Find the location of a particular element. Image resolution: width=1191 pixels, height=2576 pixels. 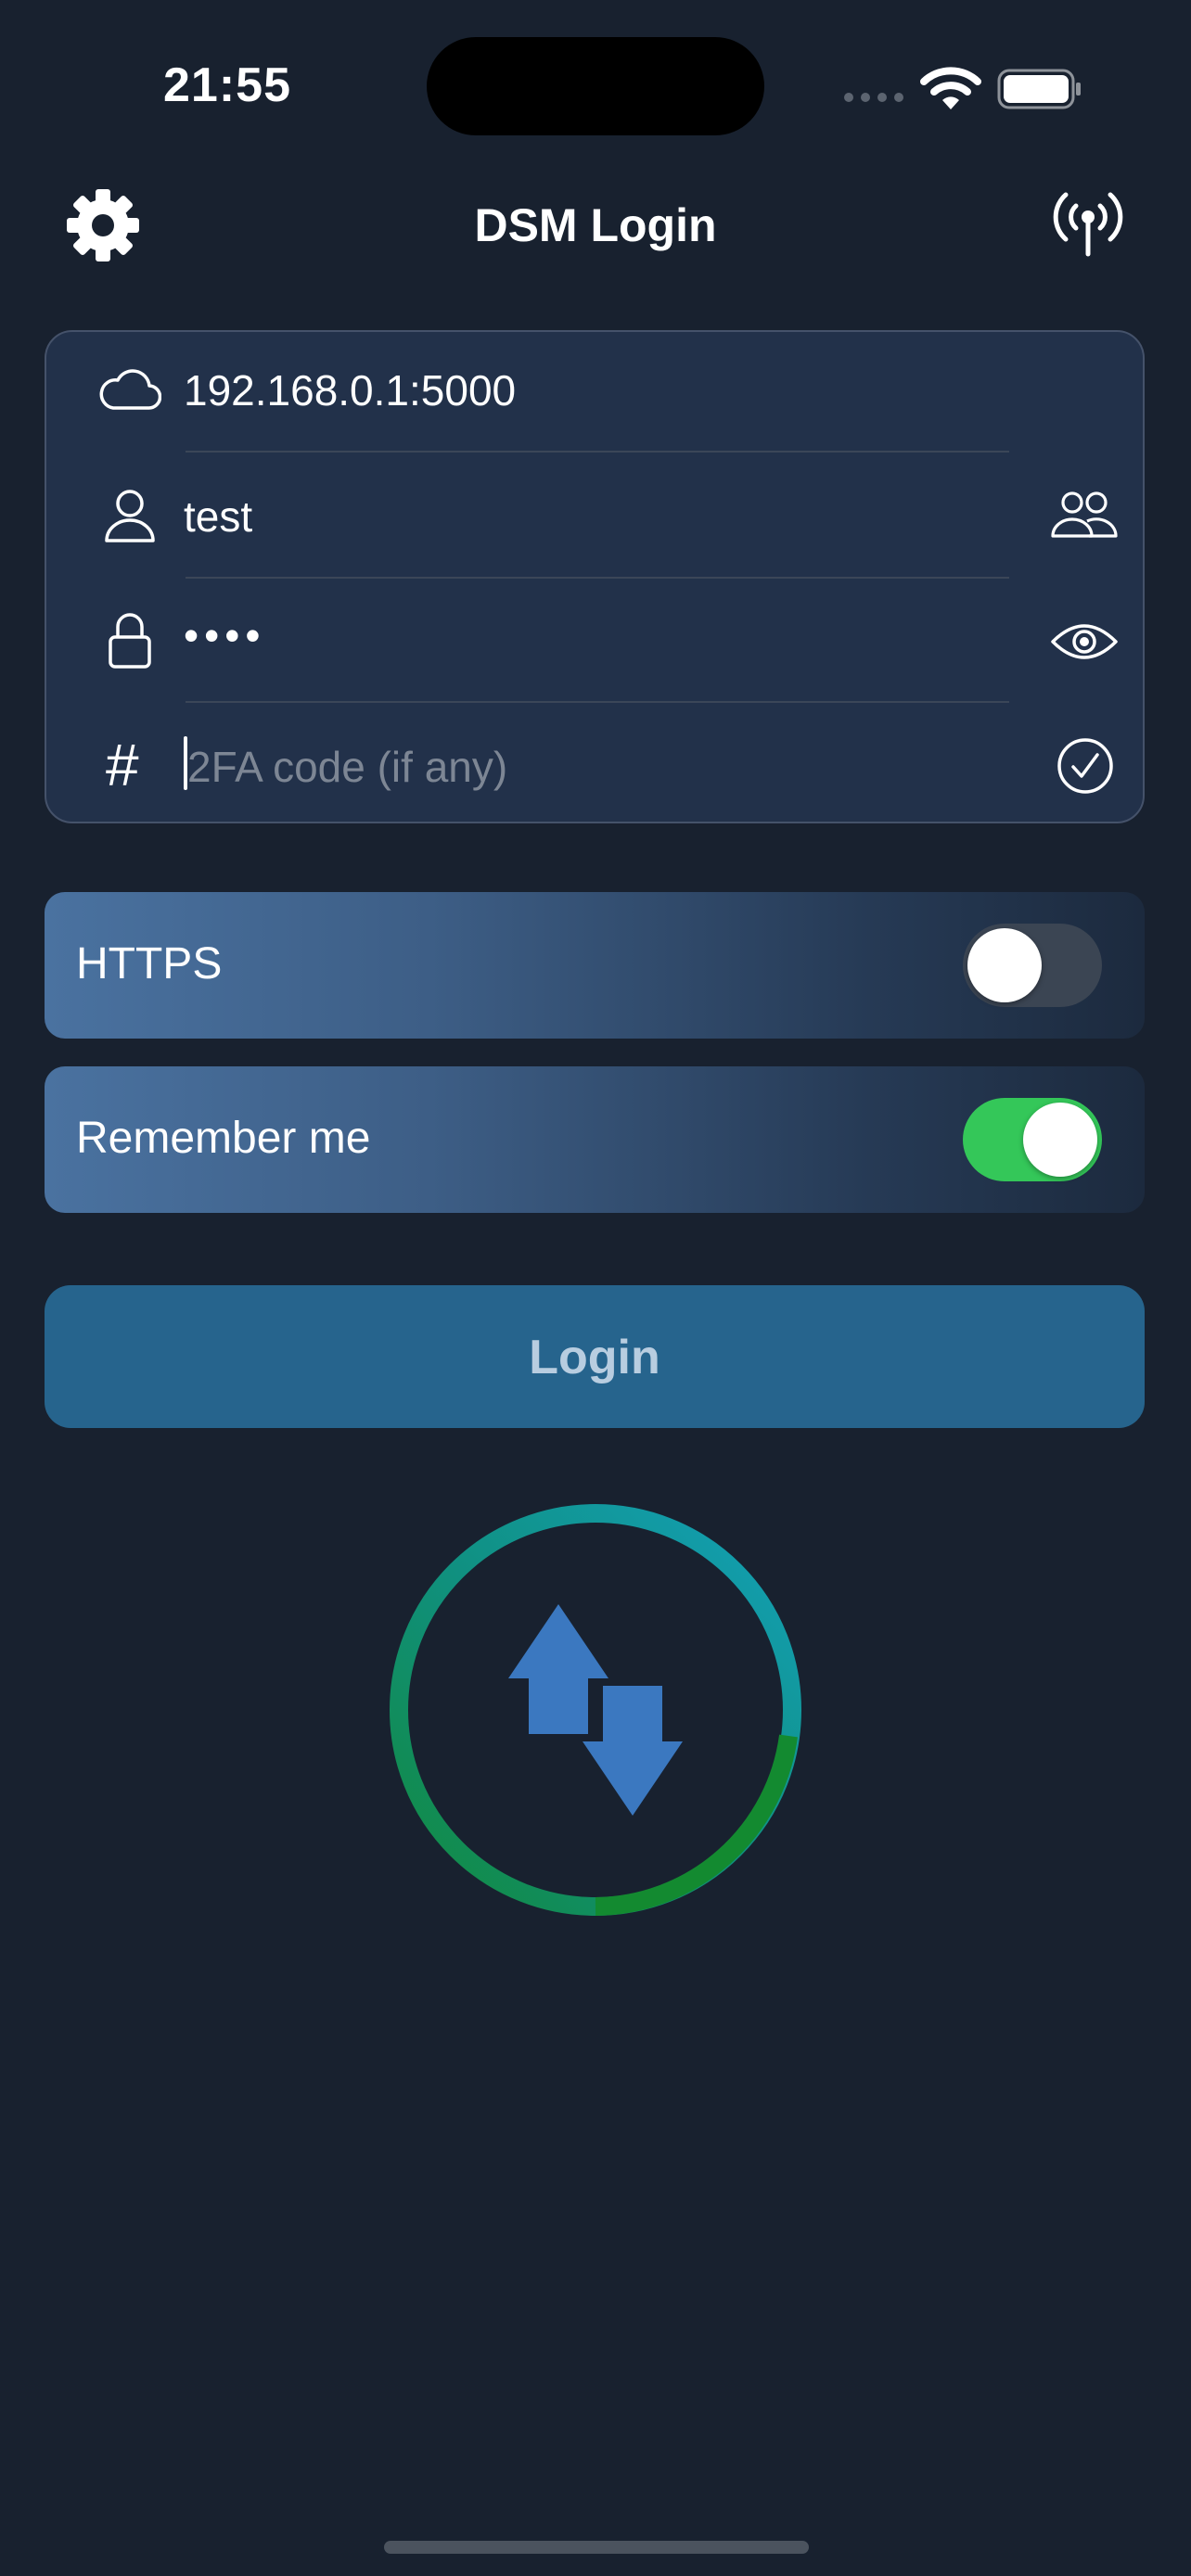

cloud-icon is located at coordinates (130, 390).